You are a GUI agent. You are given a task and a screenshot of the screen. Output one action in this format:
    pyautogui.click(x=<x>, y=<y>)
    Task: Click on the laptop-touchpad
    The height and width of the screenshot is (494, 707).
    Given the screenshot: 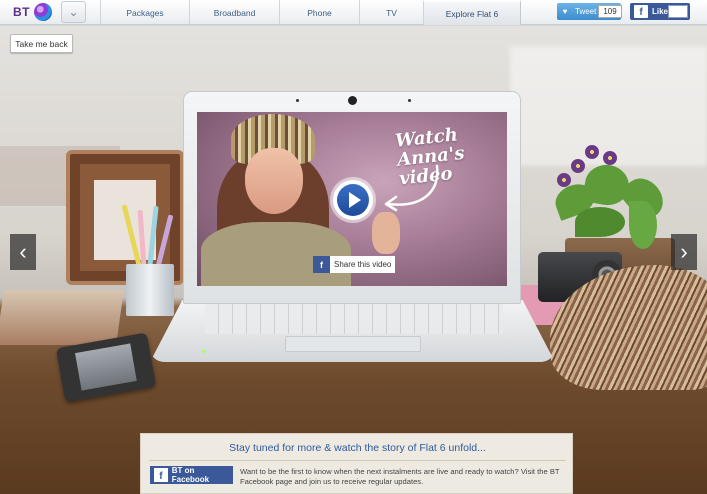 What is the action you would take?
    pyautogui.click(x=353, y=344)
    